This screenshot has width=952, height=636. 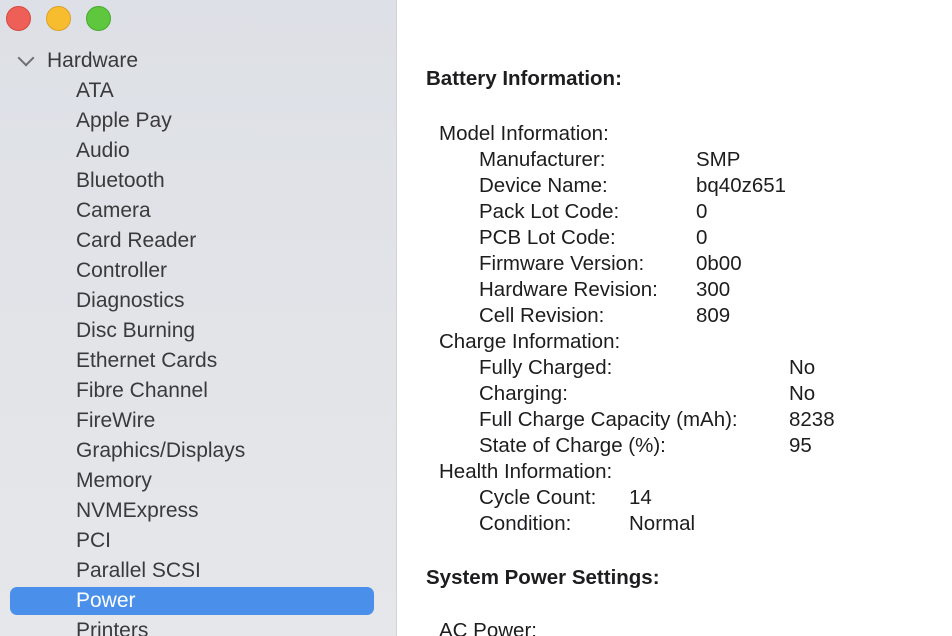 I want to click on sidebar-item-label: Bluetooth, so click(x=120, y=180).